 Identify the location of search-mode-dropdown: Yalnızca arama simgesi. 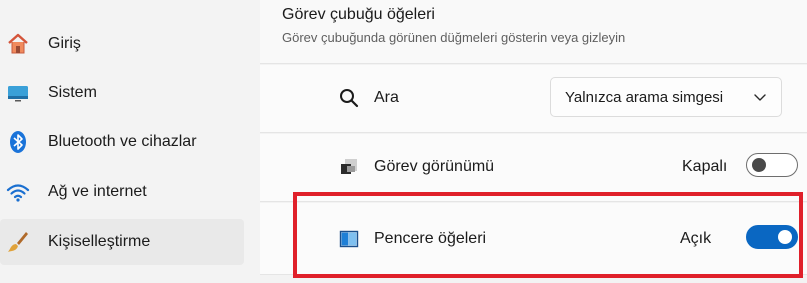
(666, 97).